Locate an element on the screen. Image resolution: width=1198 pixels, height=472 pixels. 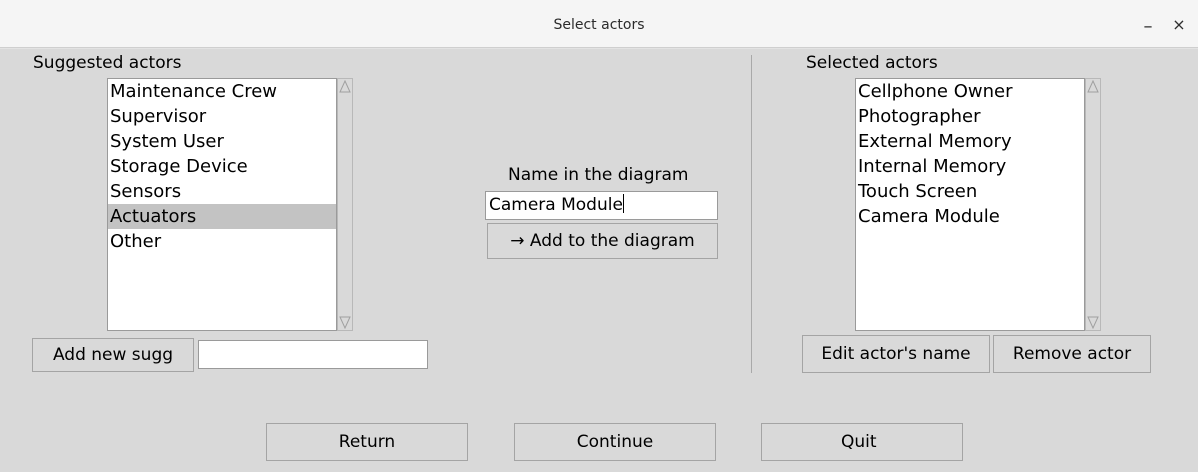
diagram-name-input: Camera Module is located at coordinates (601, 205).